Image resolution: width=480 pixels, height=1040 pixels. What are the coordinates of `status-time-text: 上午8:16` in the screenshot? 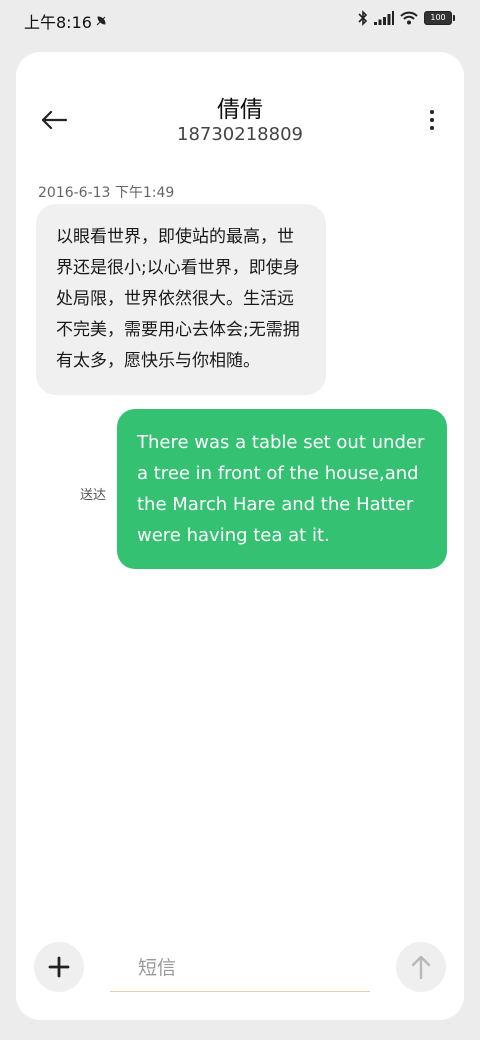 It's located at (58, 22).